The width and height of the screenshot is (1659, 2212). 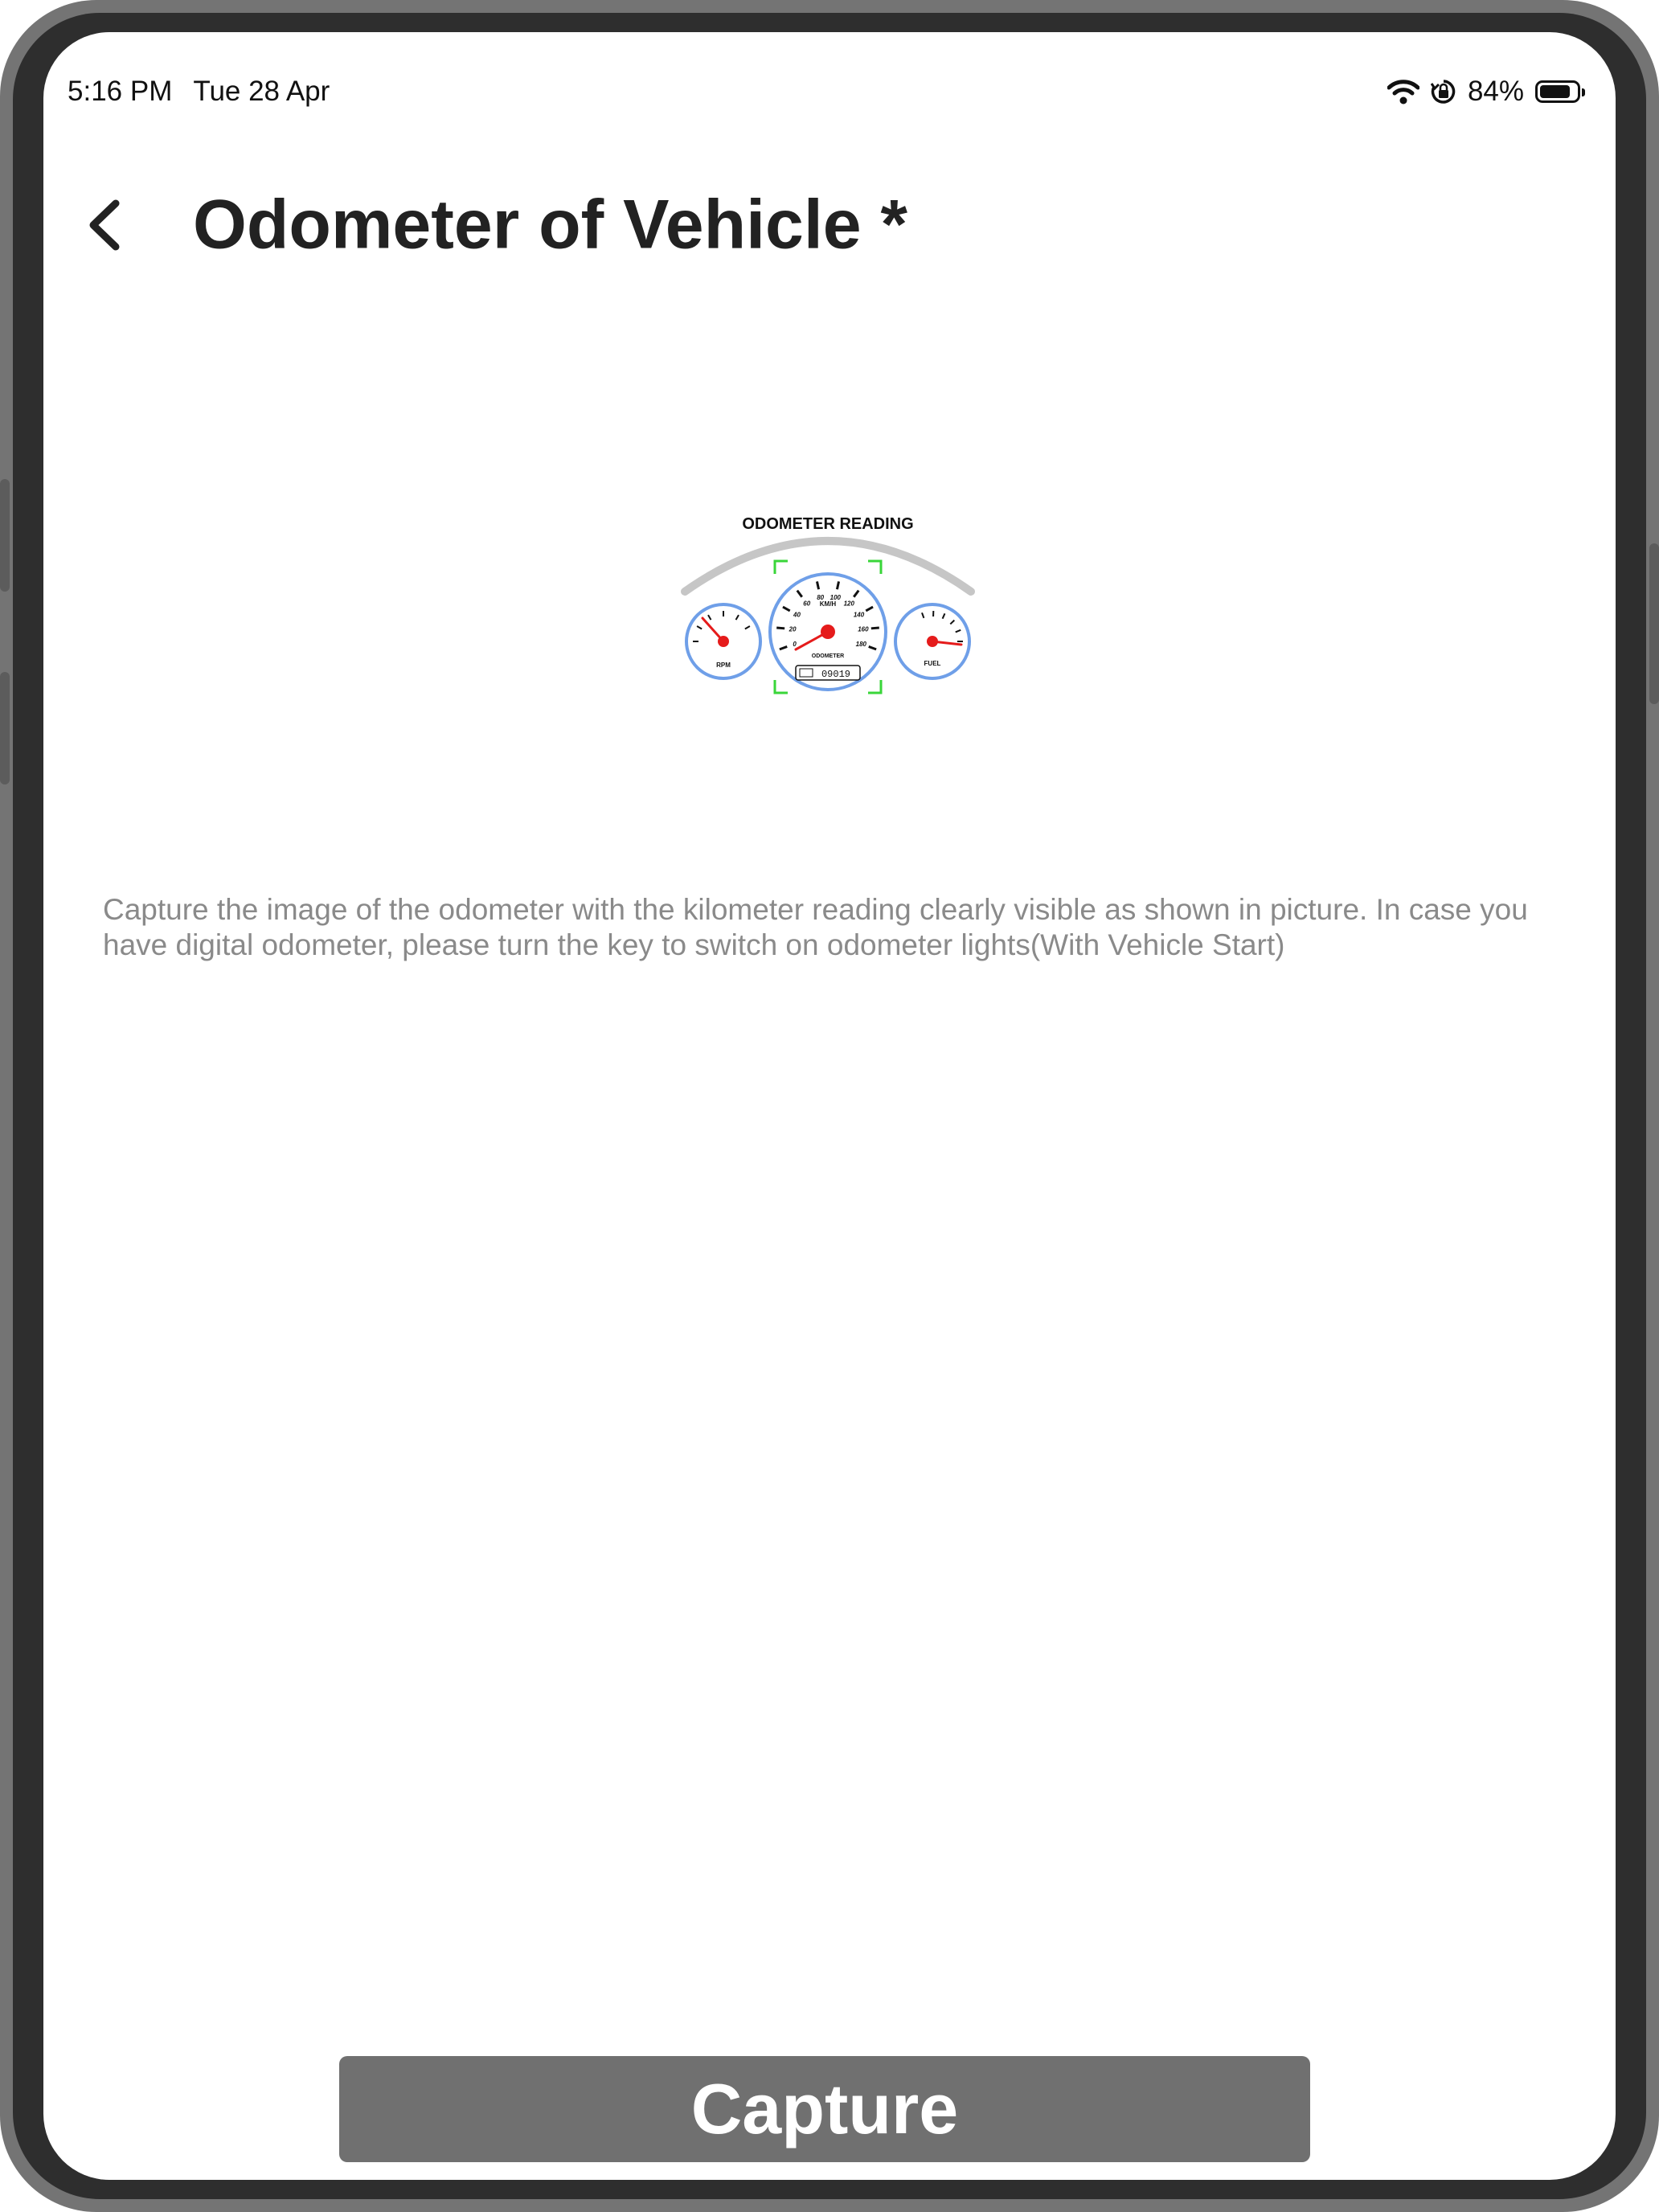 I want to click on status-time: 5:16 PM, so click(x=120, y=91).